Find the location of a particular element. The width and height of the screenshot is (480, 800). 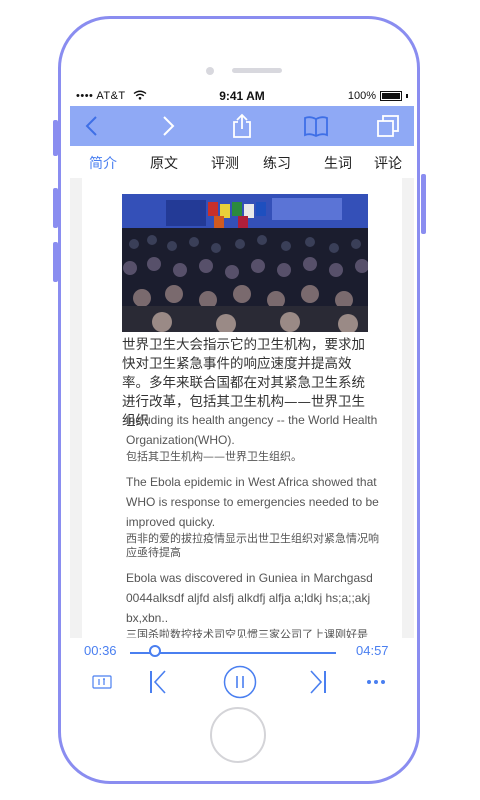

more-icon is located at coordinates (376, 682).